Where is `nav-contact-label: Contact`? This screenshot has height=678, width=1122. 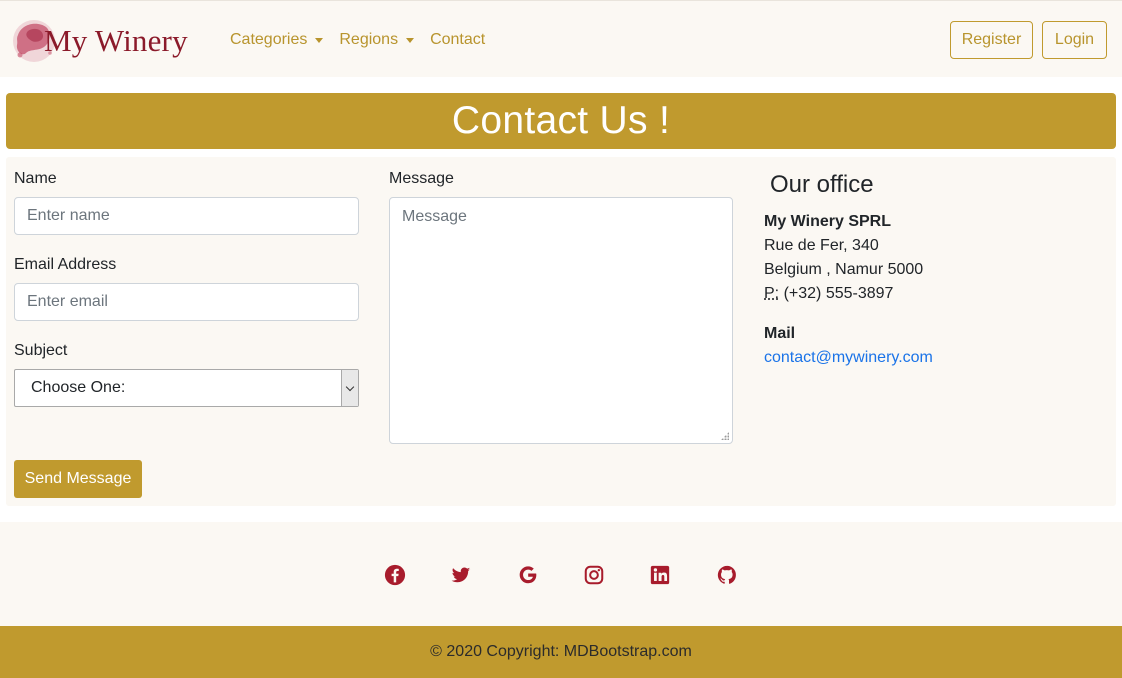
nav-contact-label: Contact is located at coordinates (458, 39).